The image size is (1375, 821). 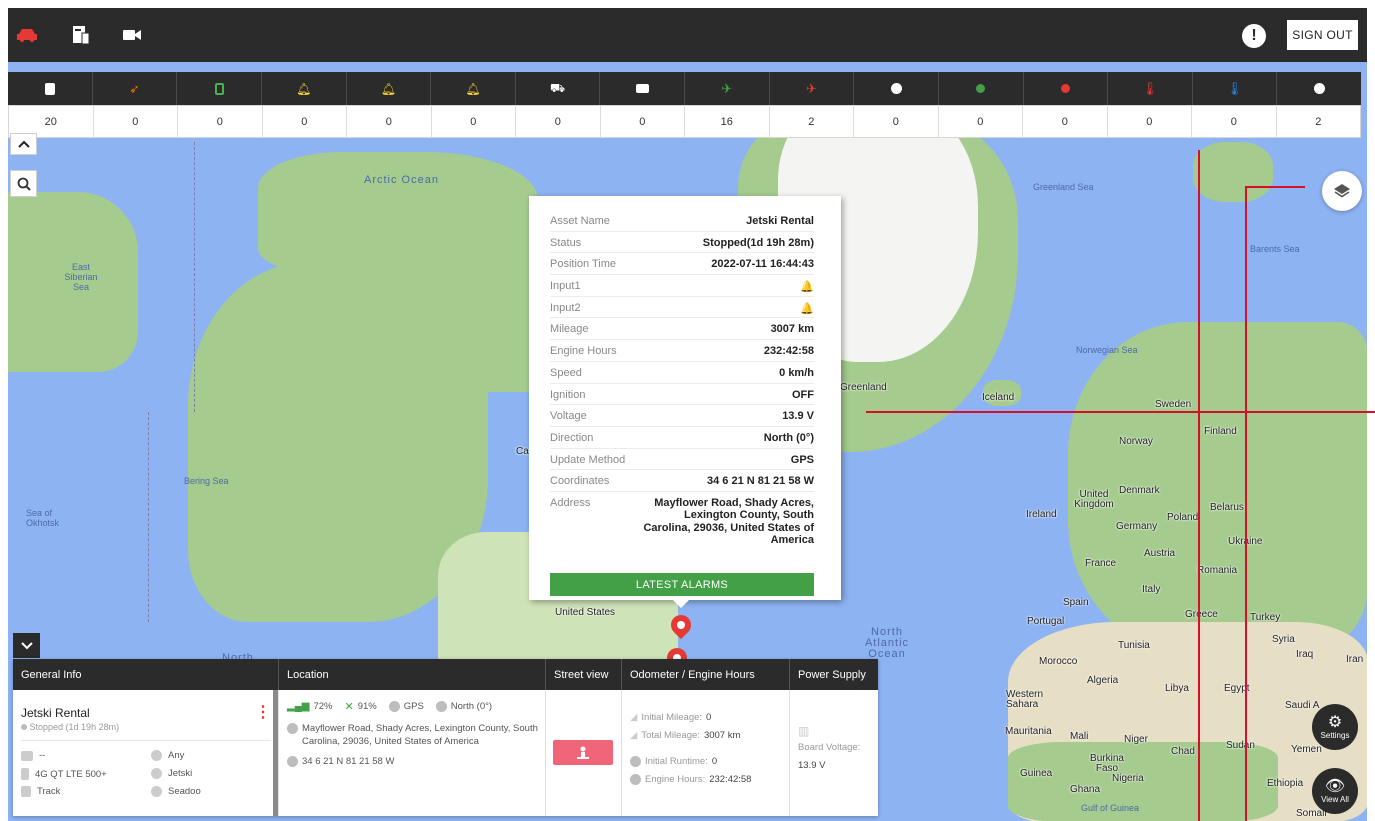 What do you see at coordinates (24, 727) in the screenshot?
I see `status-dot-icon` at bounding box center [24, 727].